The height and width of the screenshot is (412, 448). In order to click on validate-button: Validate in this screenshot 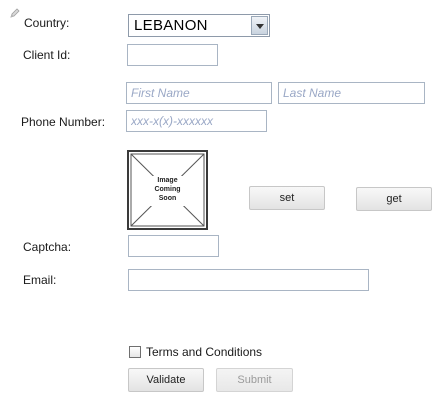, I will do `click(166, 380)`.